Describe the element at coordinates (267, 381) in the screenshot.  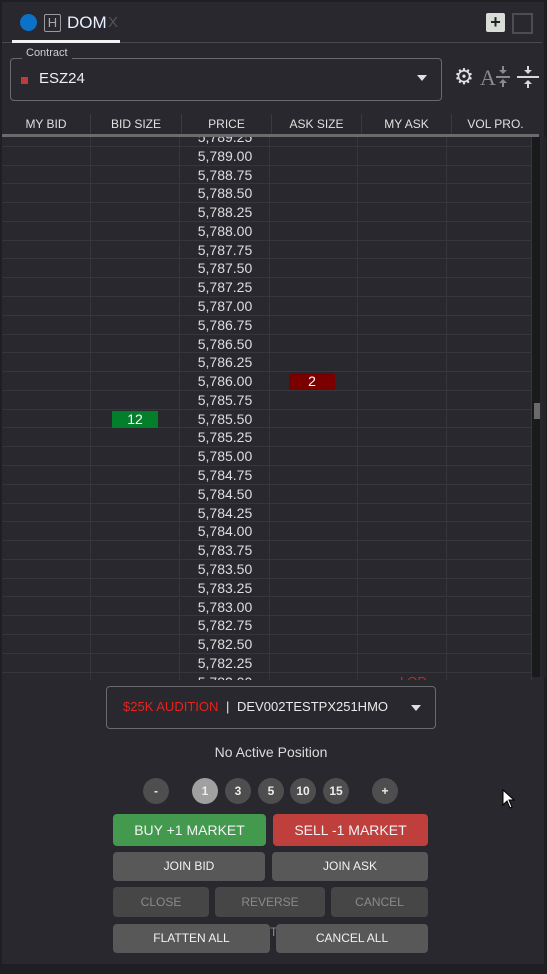
I see `ladder-row: 5,786.00 2` at that location.